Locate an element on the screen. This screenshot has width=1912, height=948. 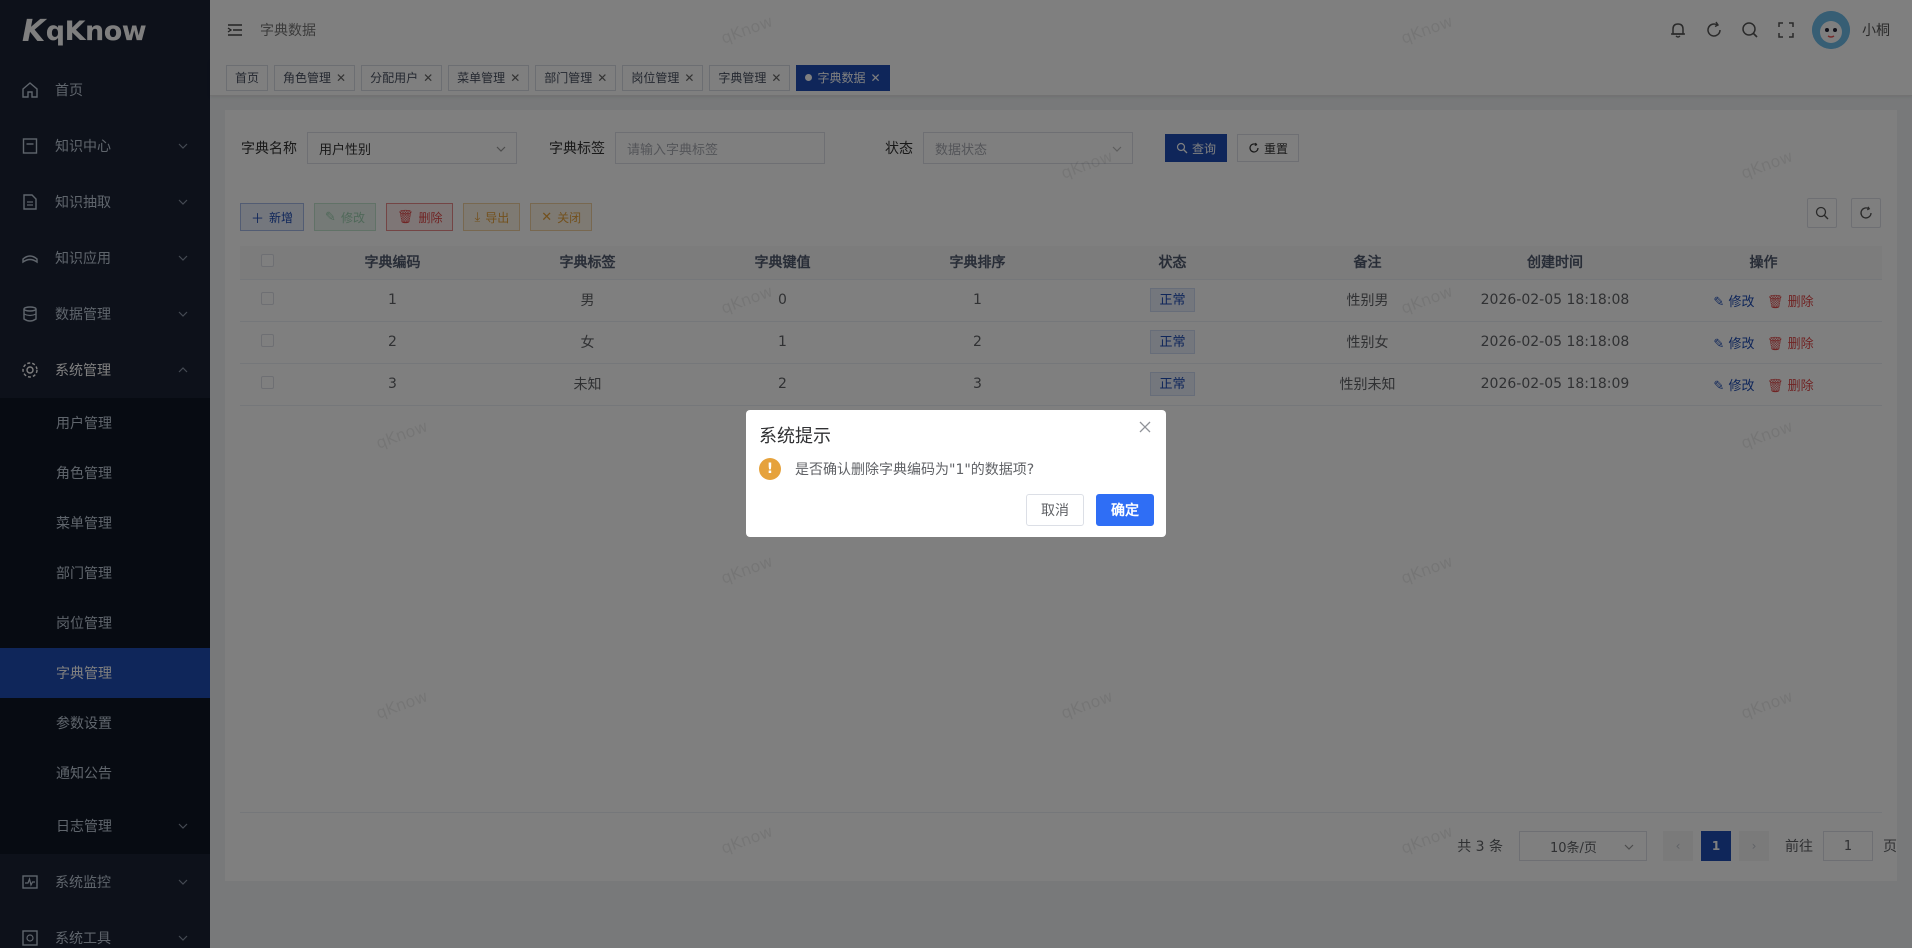
warning-icon: ! is located at coordinates (770, 469).